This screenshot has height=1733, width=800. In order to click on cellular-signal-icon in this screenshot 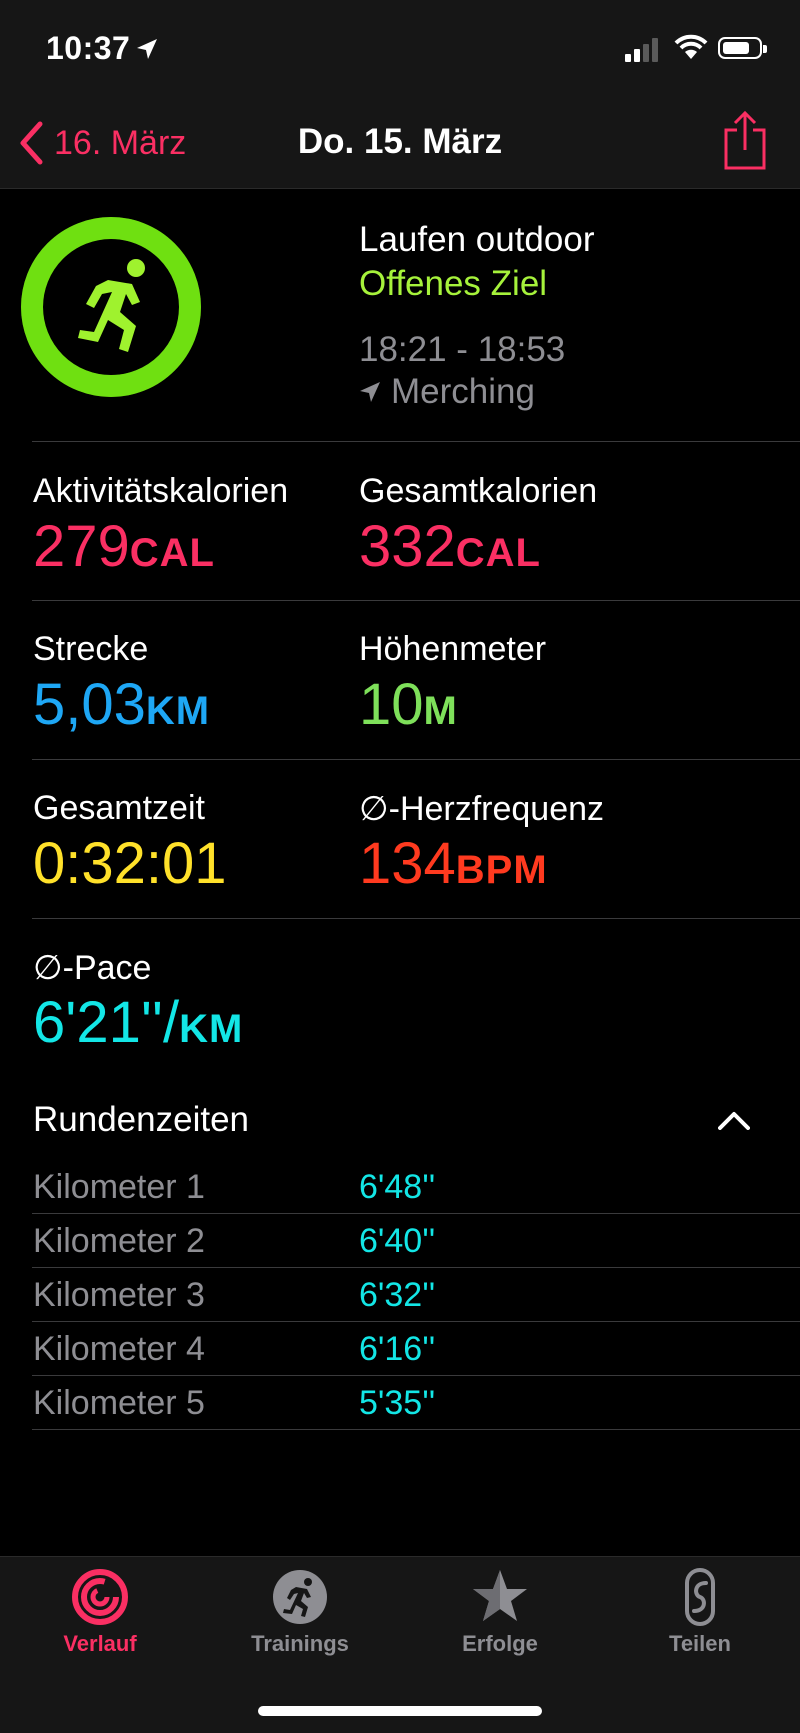, I will do `click(641, 50)`.